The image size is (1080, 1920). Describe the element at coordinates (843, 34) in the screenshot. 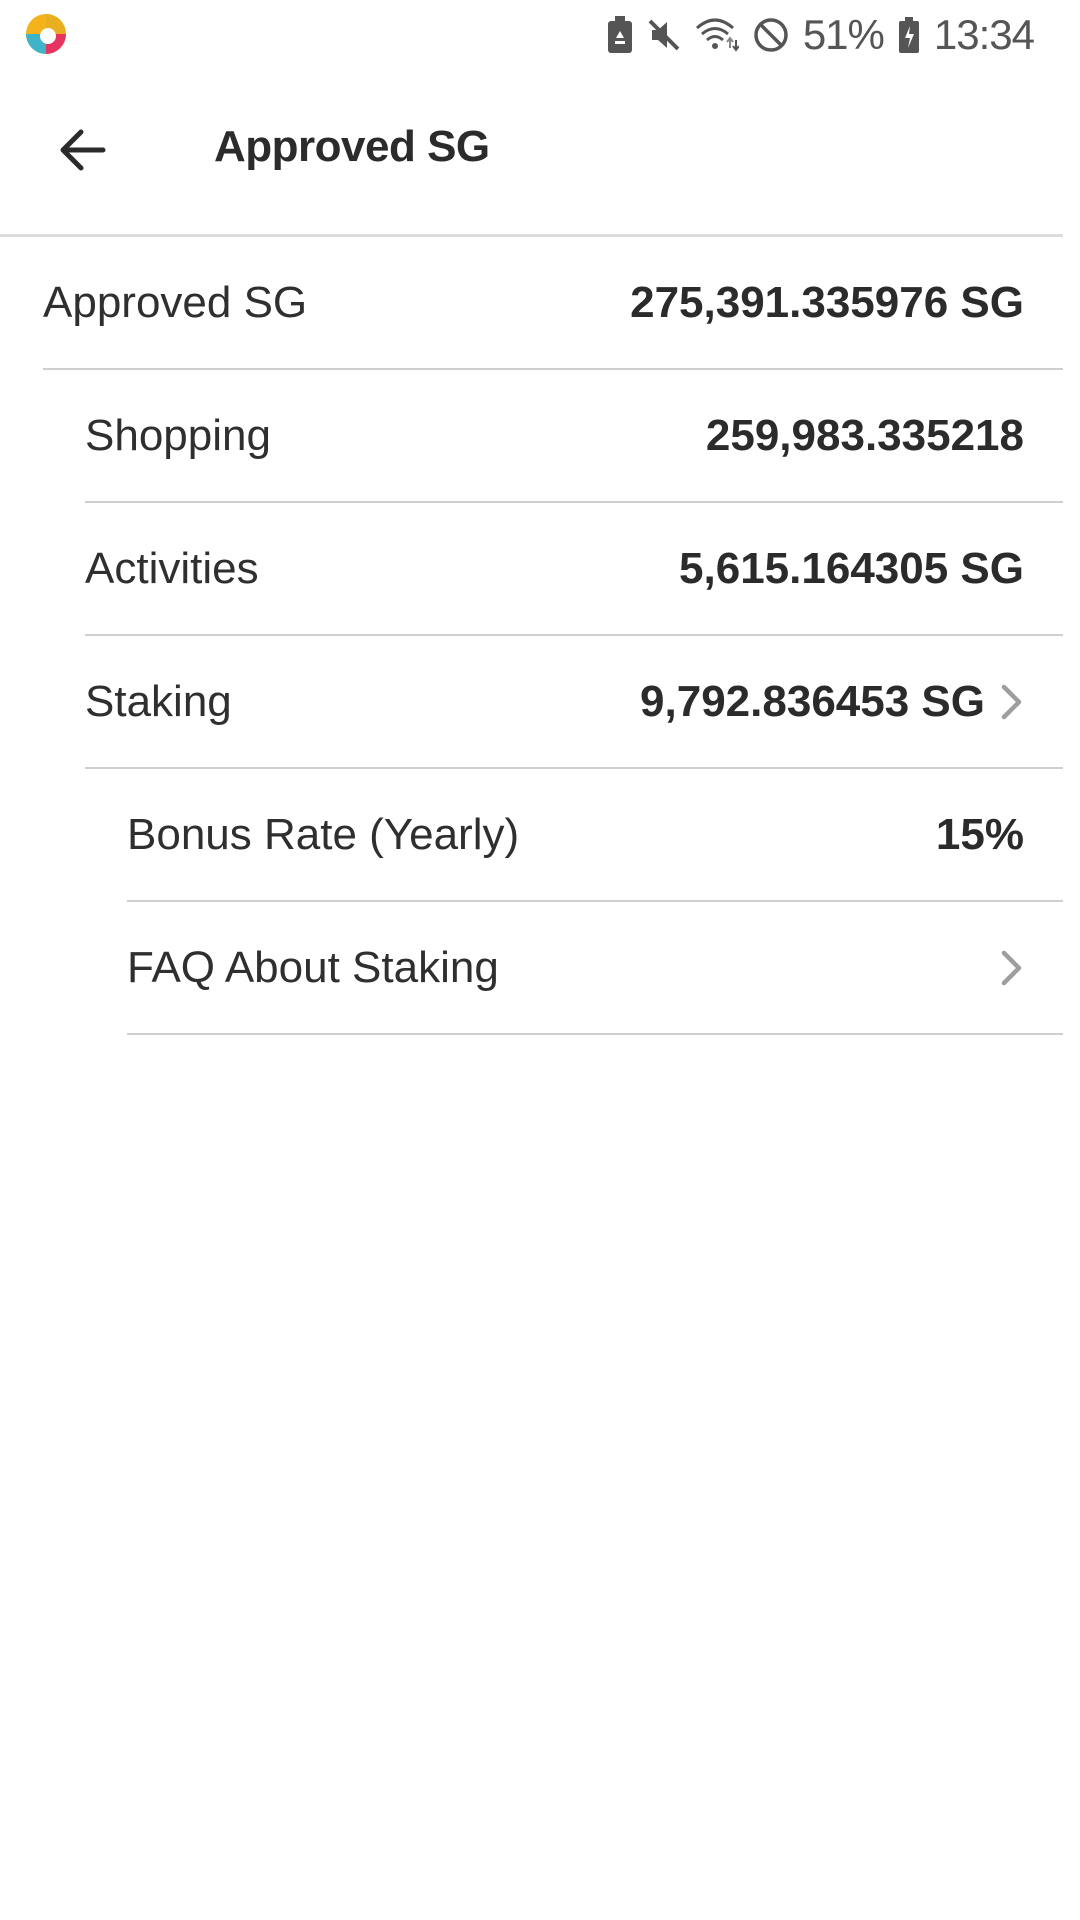

I see `battery-percent: 51%` at that location.